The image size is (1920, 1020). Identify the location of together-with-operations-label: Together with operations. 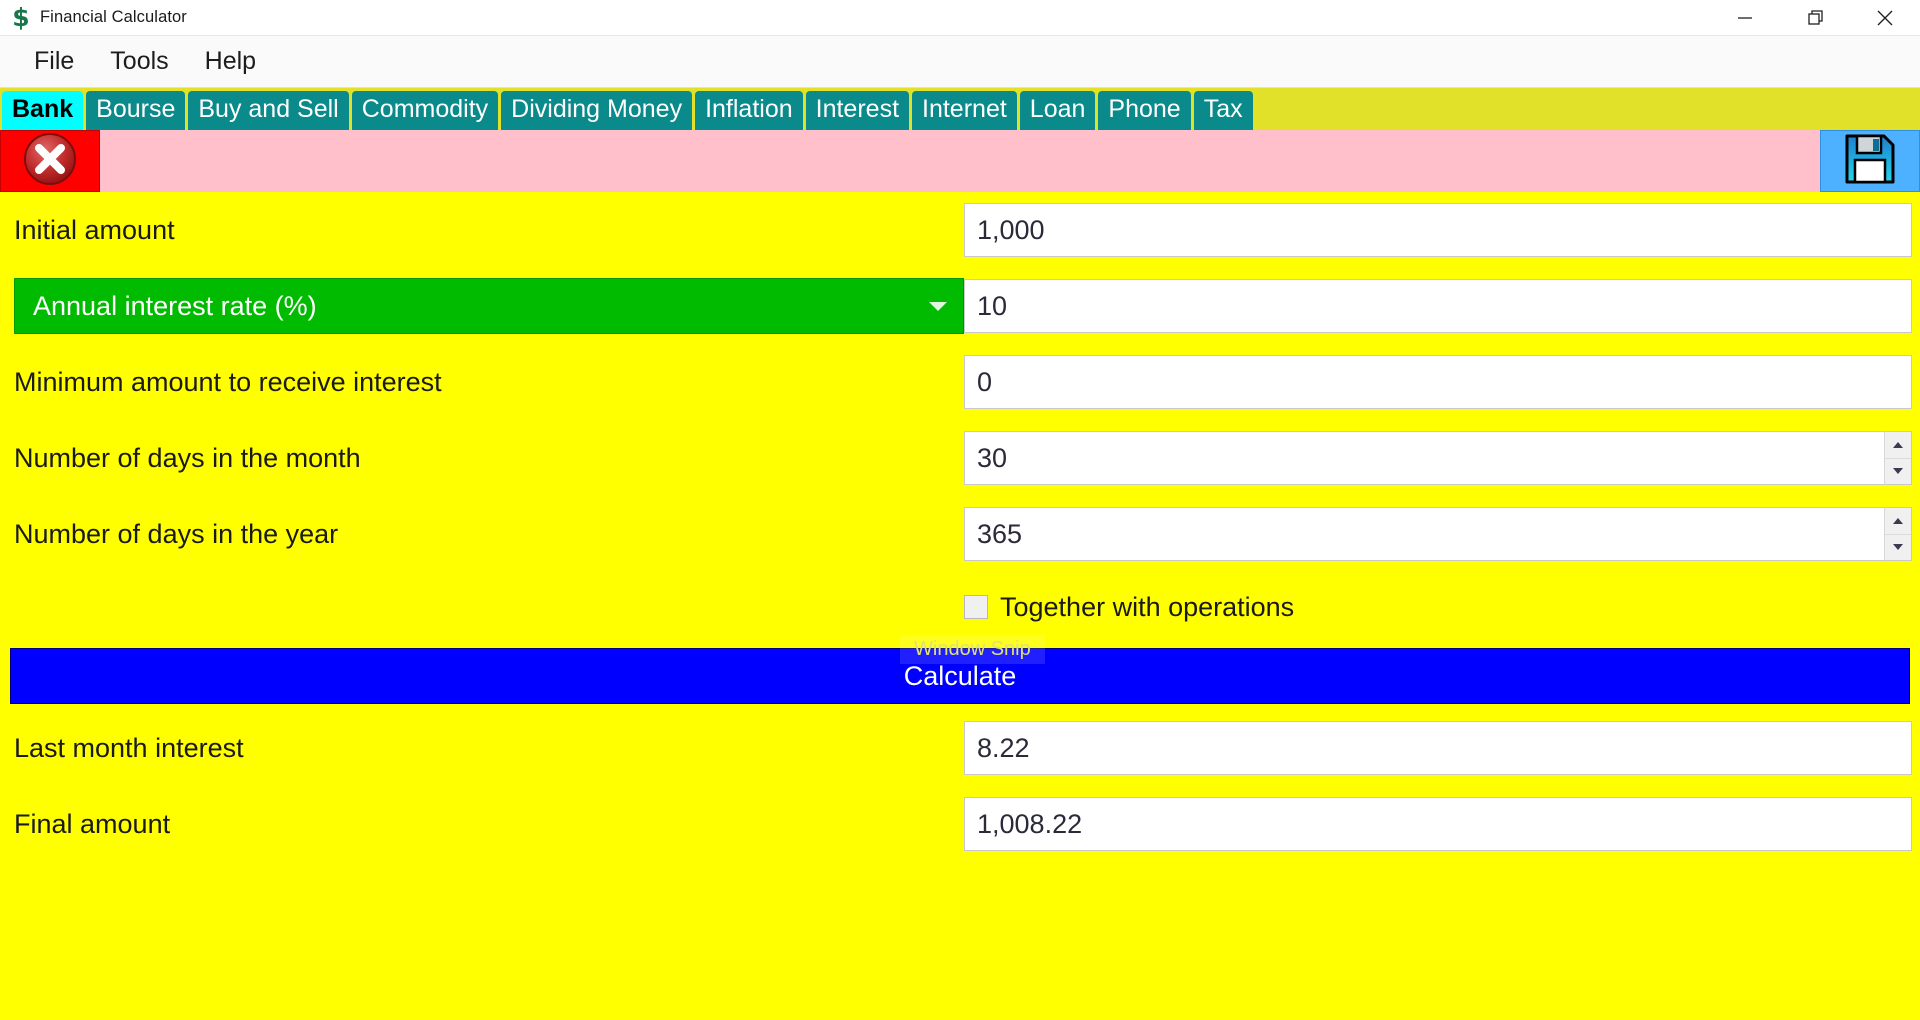
(1147, 606).